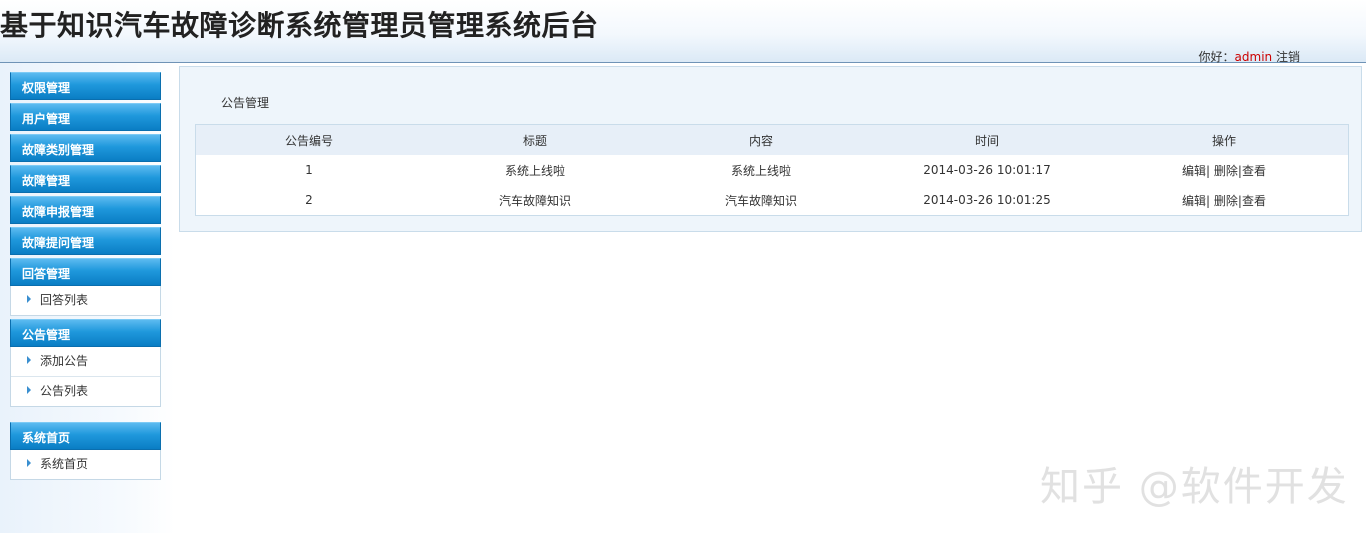 Image resolution: width=1366 pixels, height=533 pixels. I want to click on menu-head-fault-question: 故障提问管理, so click(85, 241).